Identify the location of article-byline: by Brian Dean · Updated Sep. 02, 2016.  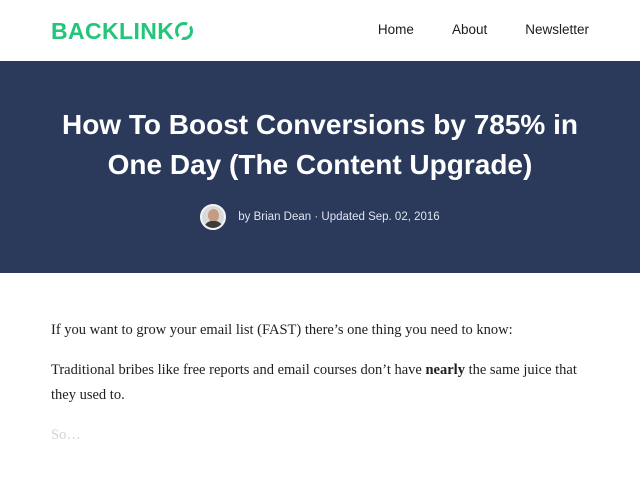
(320, 217).